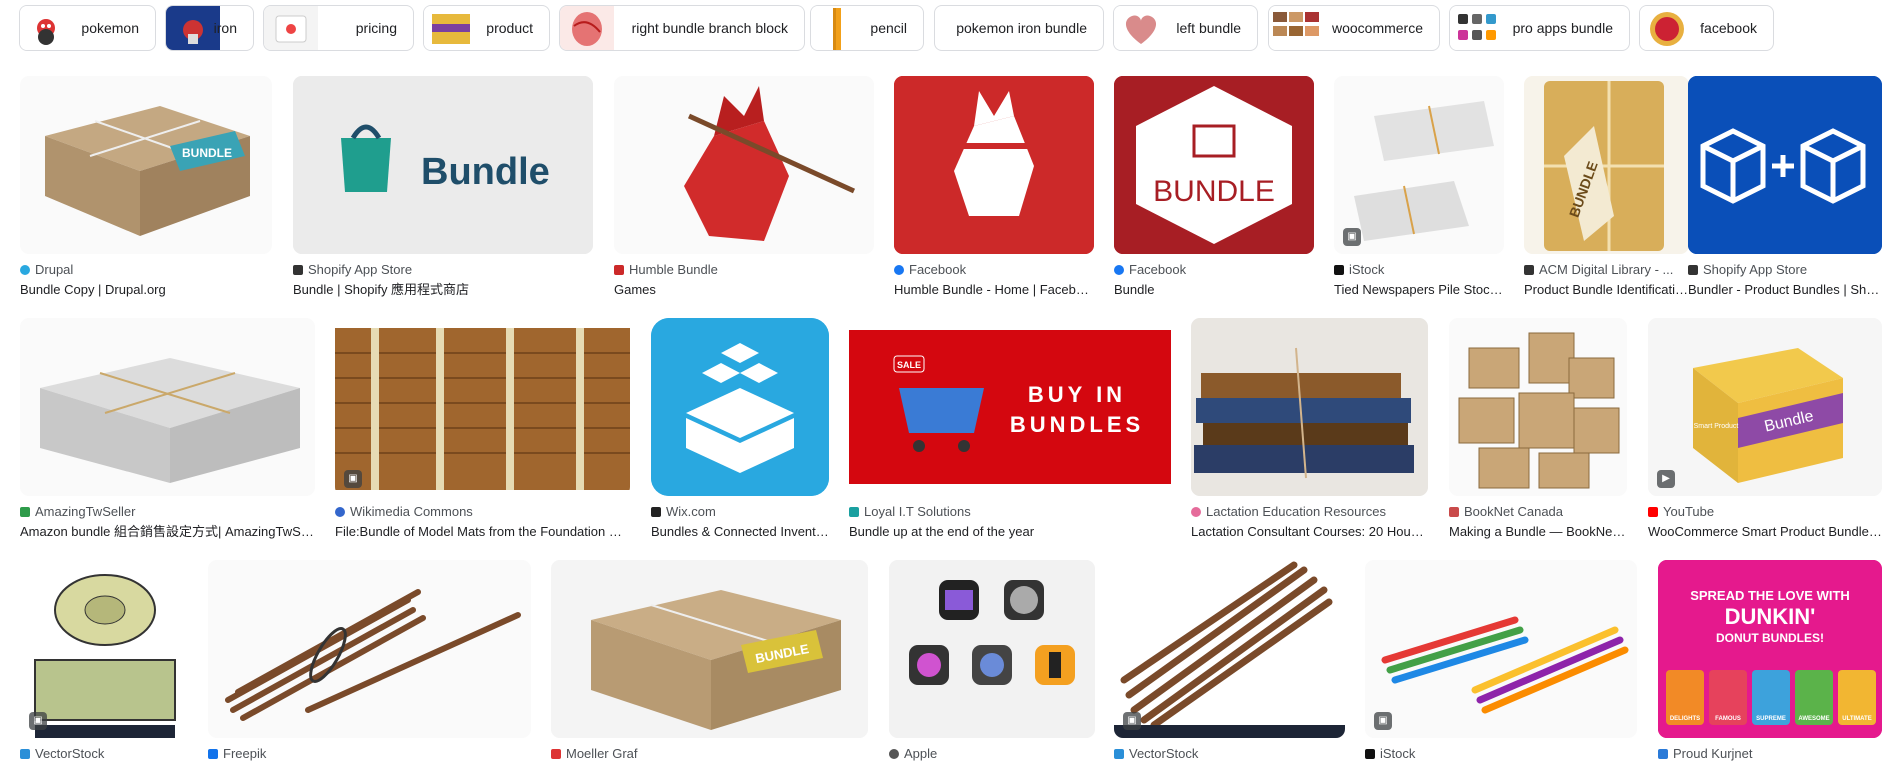 The height and width of the screenshot is (762, 1902). What do you see at coordinates (1019, 28) in the screenshot?
I see `chip-pokemon-iron-bundle: pokemon iron bundle` at bounding box center [1019, 28].